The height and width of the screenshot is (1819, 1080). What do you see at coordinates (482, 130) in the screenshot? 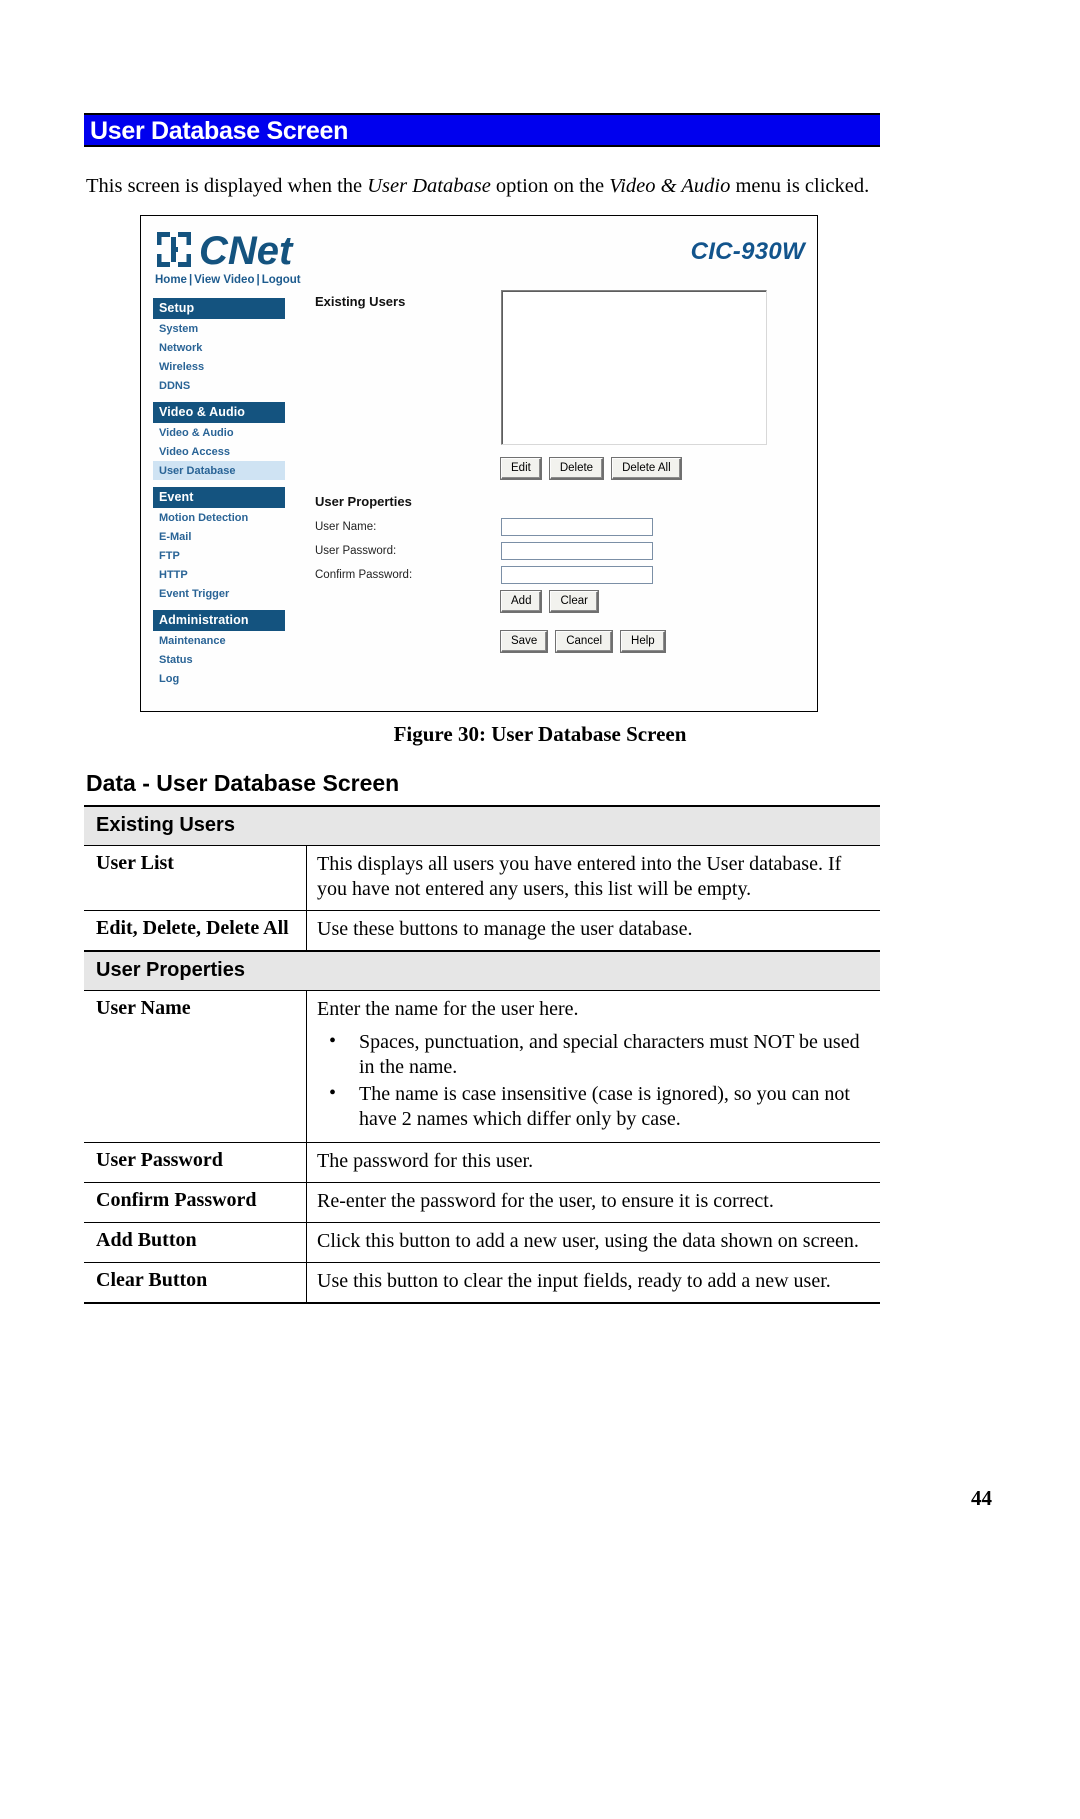
I see `page-title-banner: User Database Screen` at bounding box center [482, 130].